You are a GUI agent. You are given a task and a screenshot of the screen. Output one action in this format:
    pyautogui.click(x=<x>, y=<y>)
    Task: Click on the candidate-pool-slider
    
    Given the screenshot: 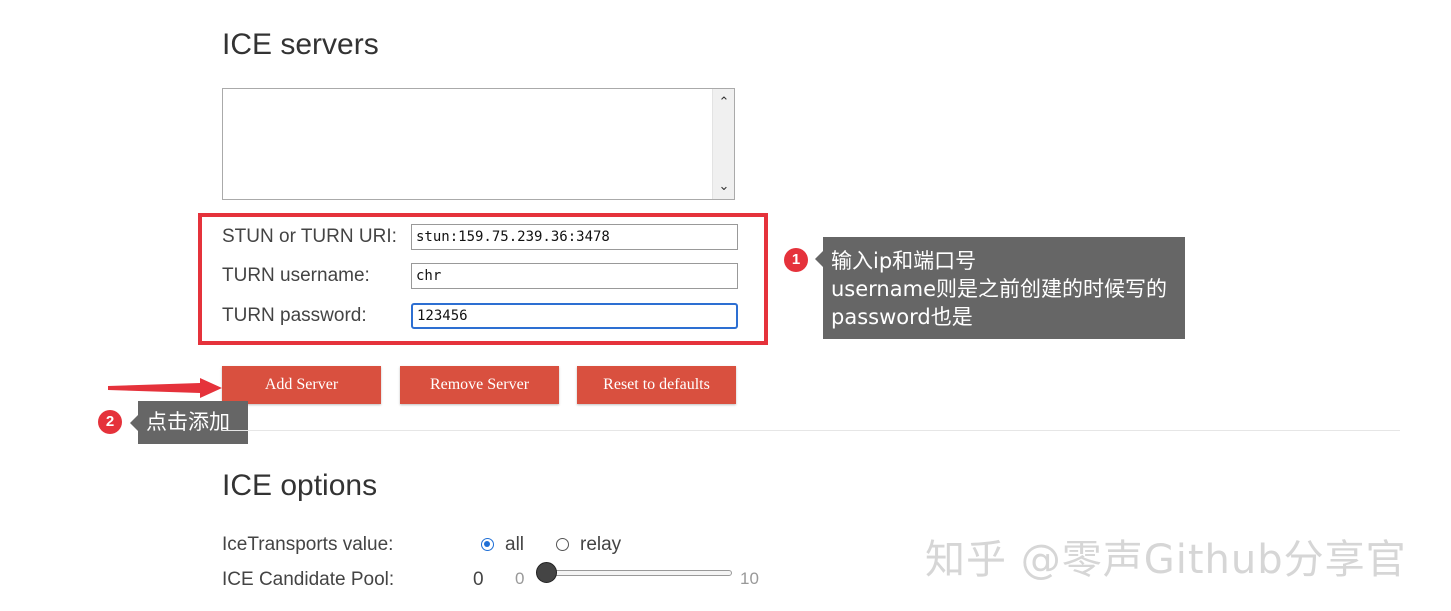 What is the action you would take?
    pyautogui.click(x=639, y=573)
    